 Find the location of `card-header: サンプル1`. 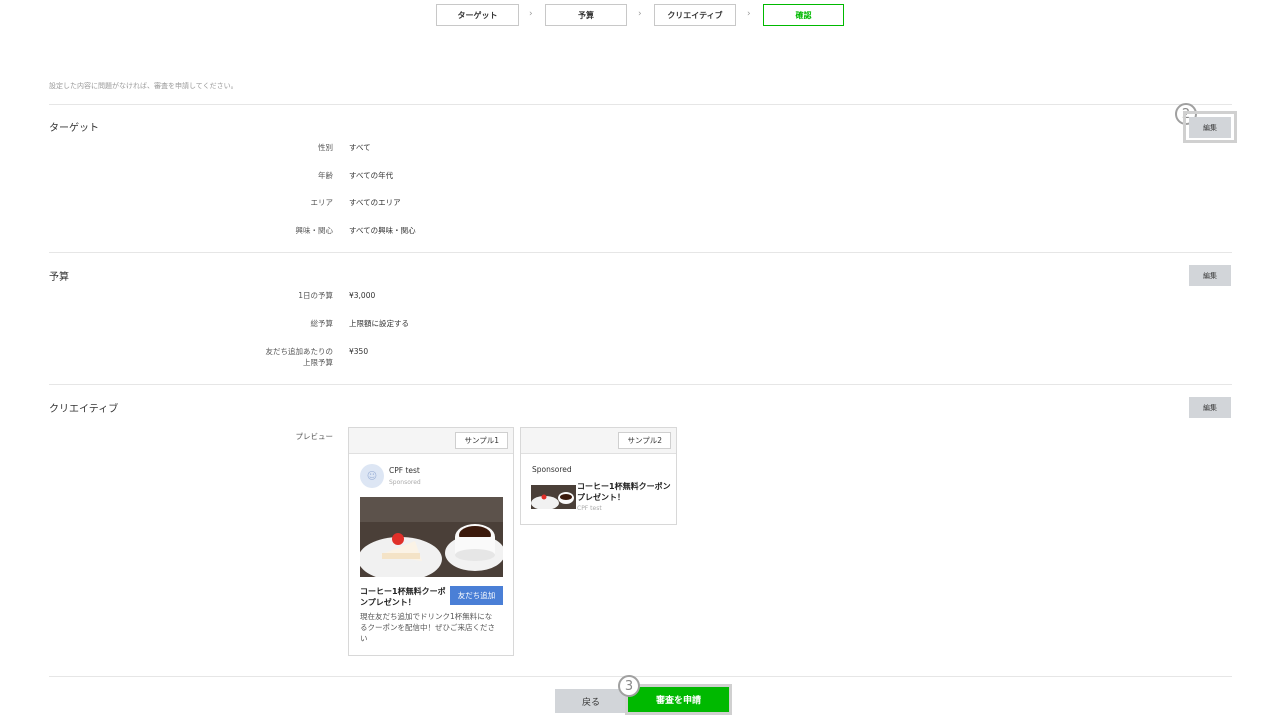

card-header: サンプル1 is located at coordinates (431, 441).